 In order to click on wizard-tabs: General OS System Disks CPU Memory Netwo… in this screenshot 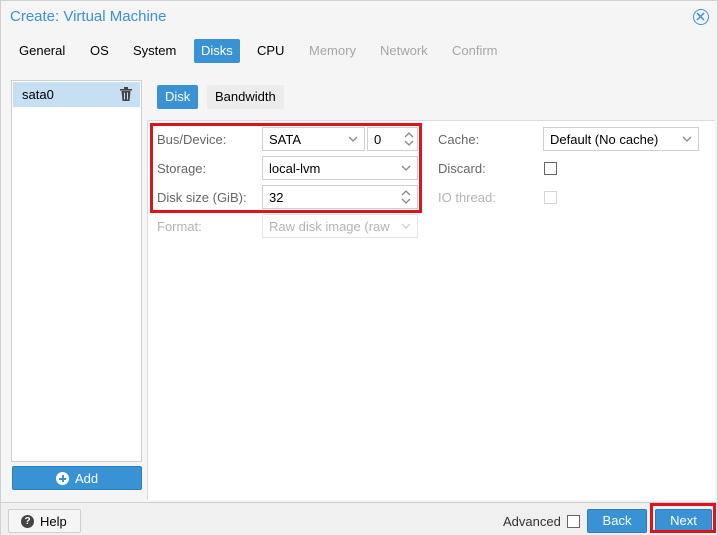, I will do `click(359, 52)`.